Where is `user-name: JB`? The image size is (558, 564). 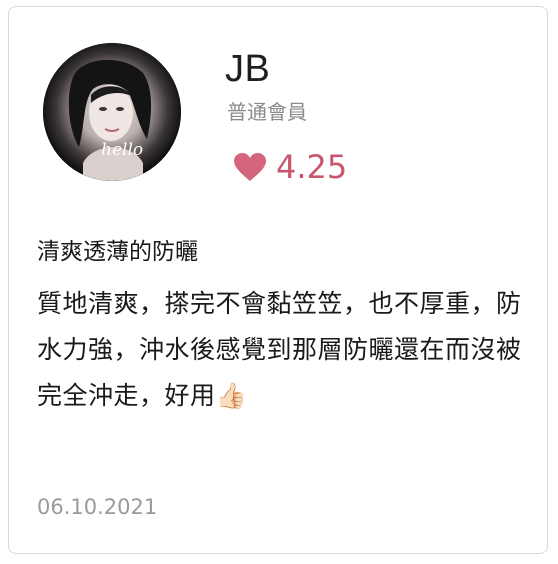 user-name: JB is located at coordinates (248, 69).